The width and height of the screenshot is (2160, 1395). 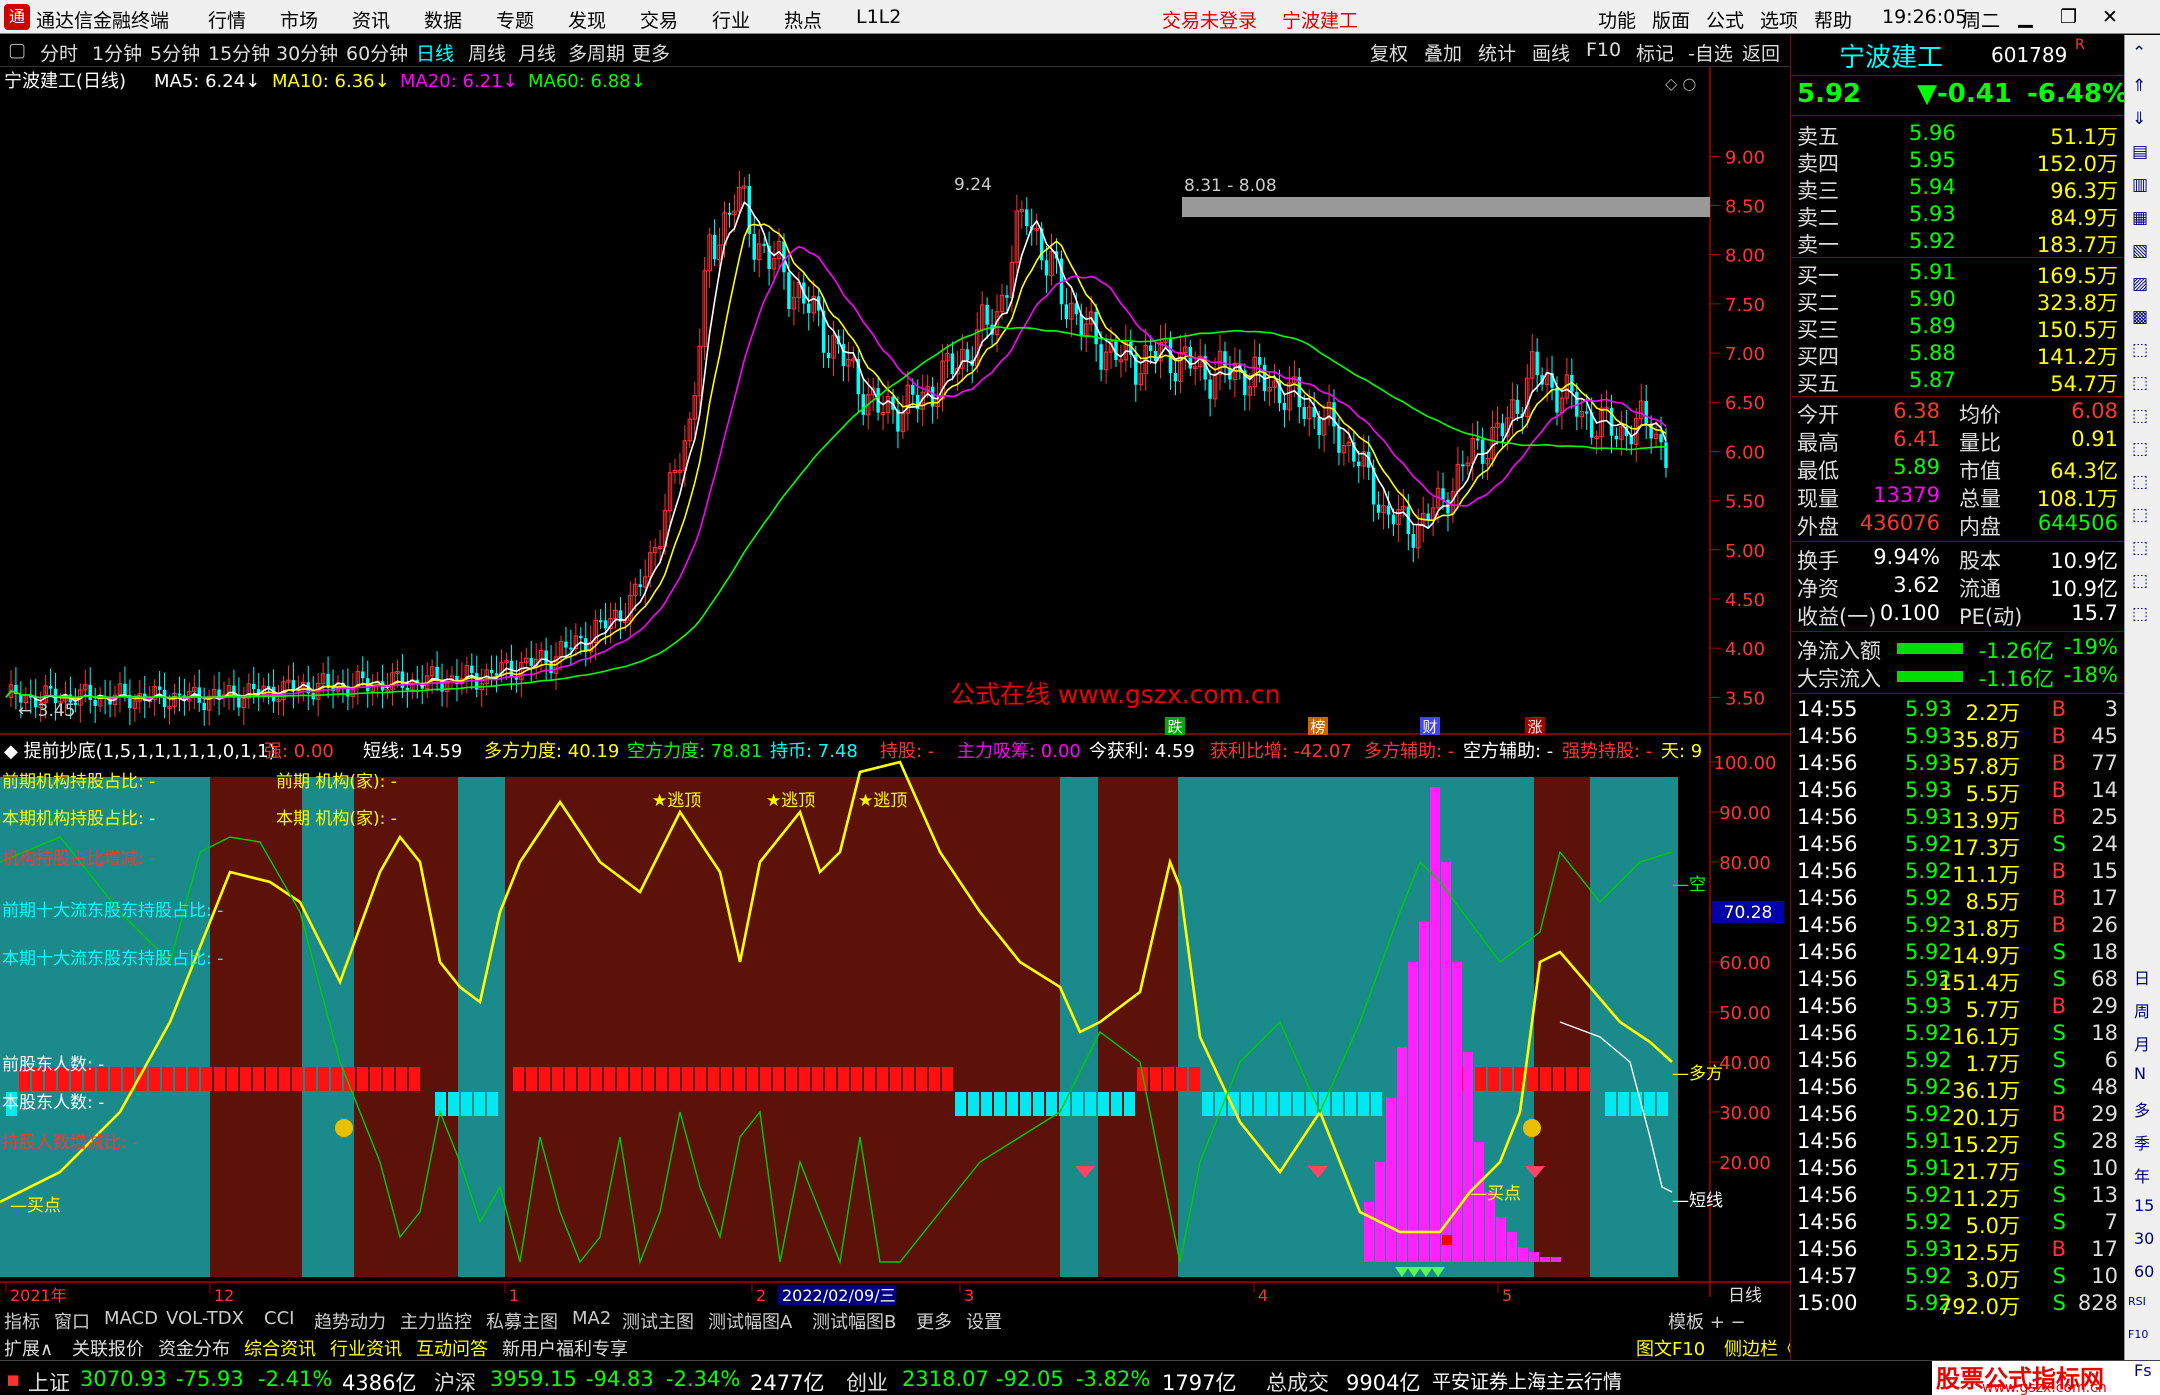 What do you see at coordinates (934, 1321) in the screenshot?
I see `indicator-tab: 更多` at bounding box center [934, 1321].